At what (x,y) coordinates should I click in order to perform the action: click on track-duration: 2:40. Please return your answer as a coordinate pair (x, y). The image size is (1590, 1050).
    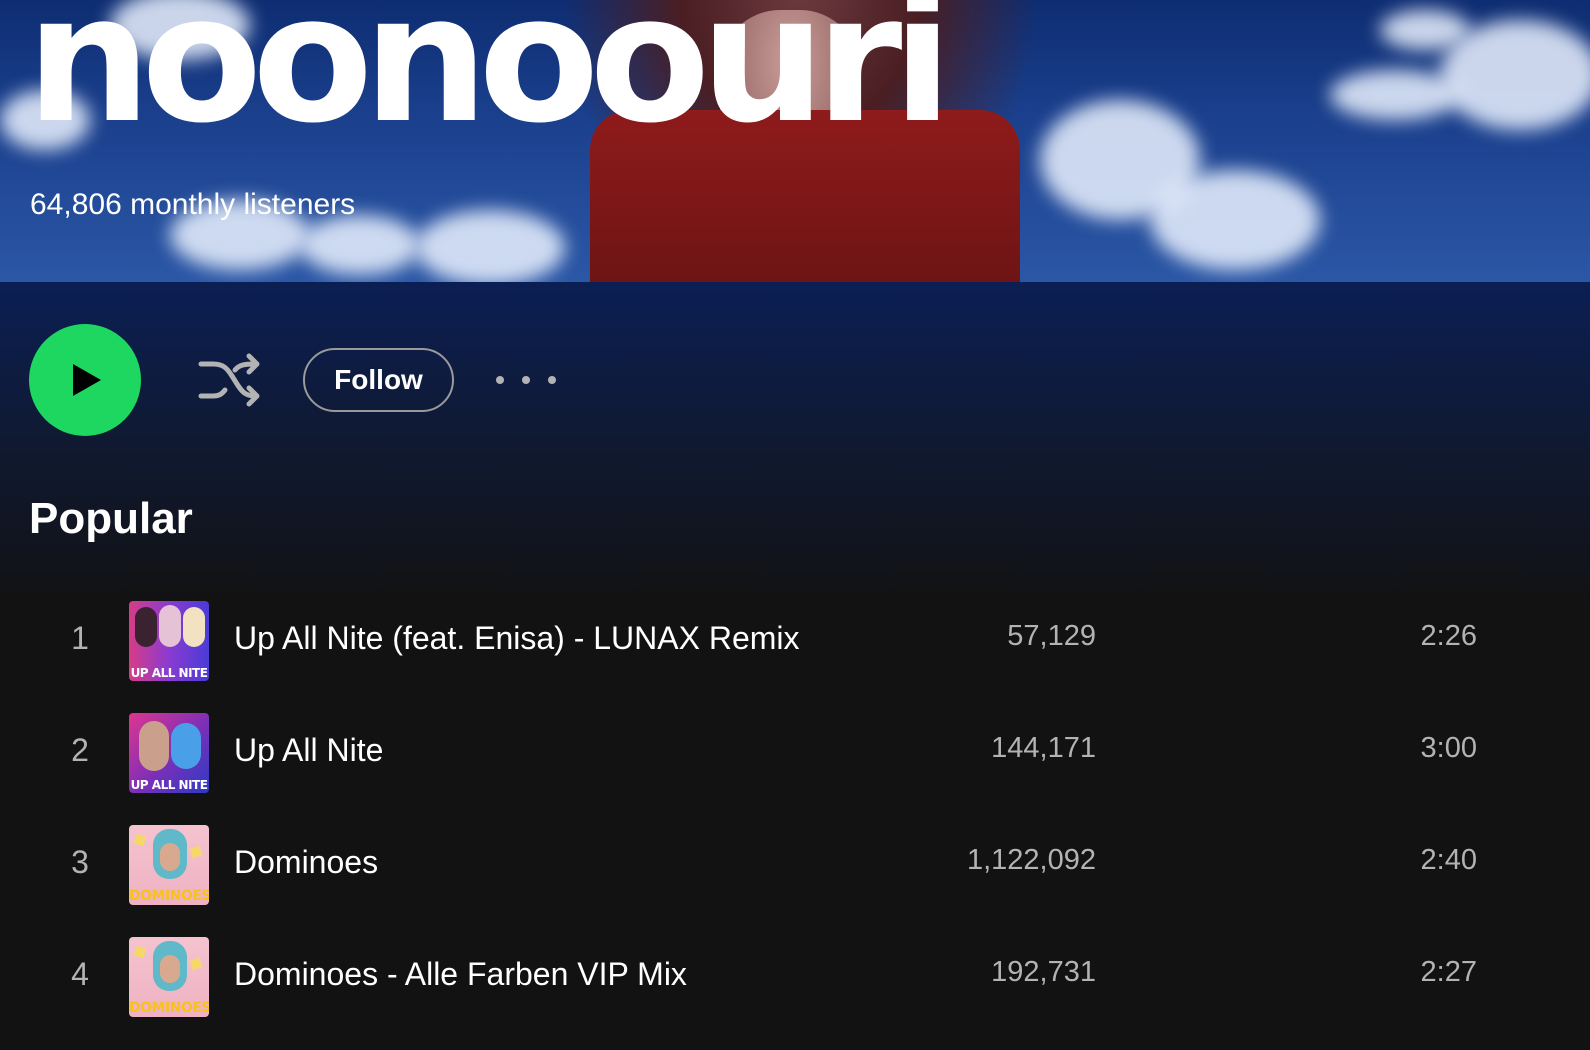
    Looking at the image, I should click on (1448, 860).